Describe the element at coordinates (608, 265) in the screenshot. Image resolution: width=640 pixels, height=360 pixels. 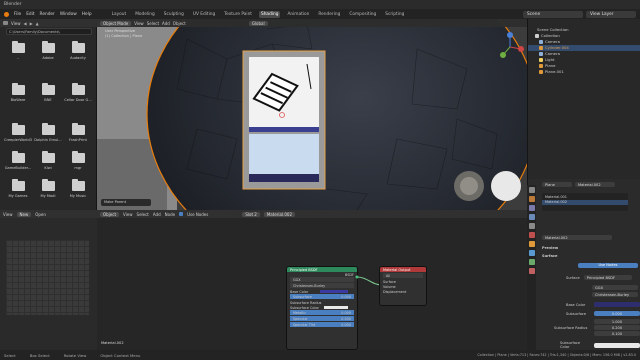
I see `use-nodes-button: Use Nodes` at that location.